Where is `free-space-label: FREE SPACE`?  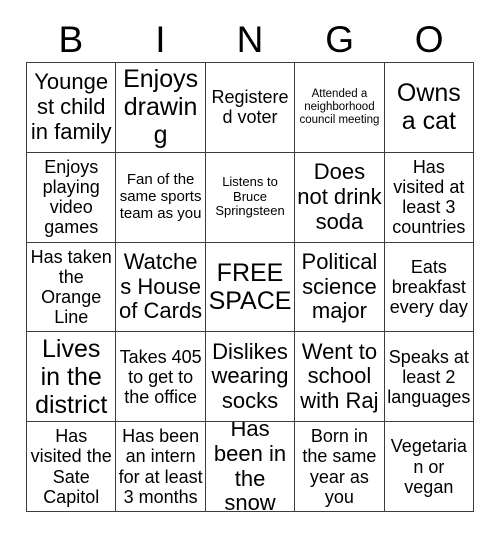
free-space-label: FREE SPACE is located at coordinates (250, 286).